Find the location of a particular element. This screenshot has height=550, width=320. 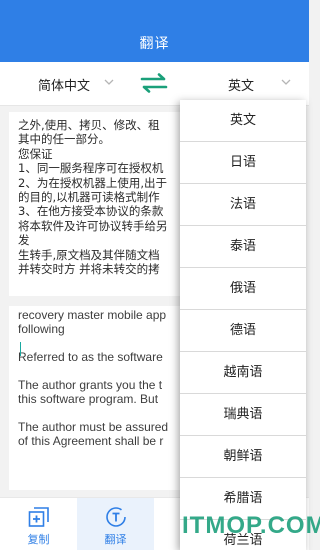

tab-copy: 复制 is located at coordinates (38, 524).